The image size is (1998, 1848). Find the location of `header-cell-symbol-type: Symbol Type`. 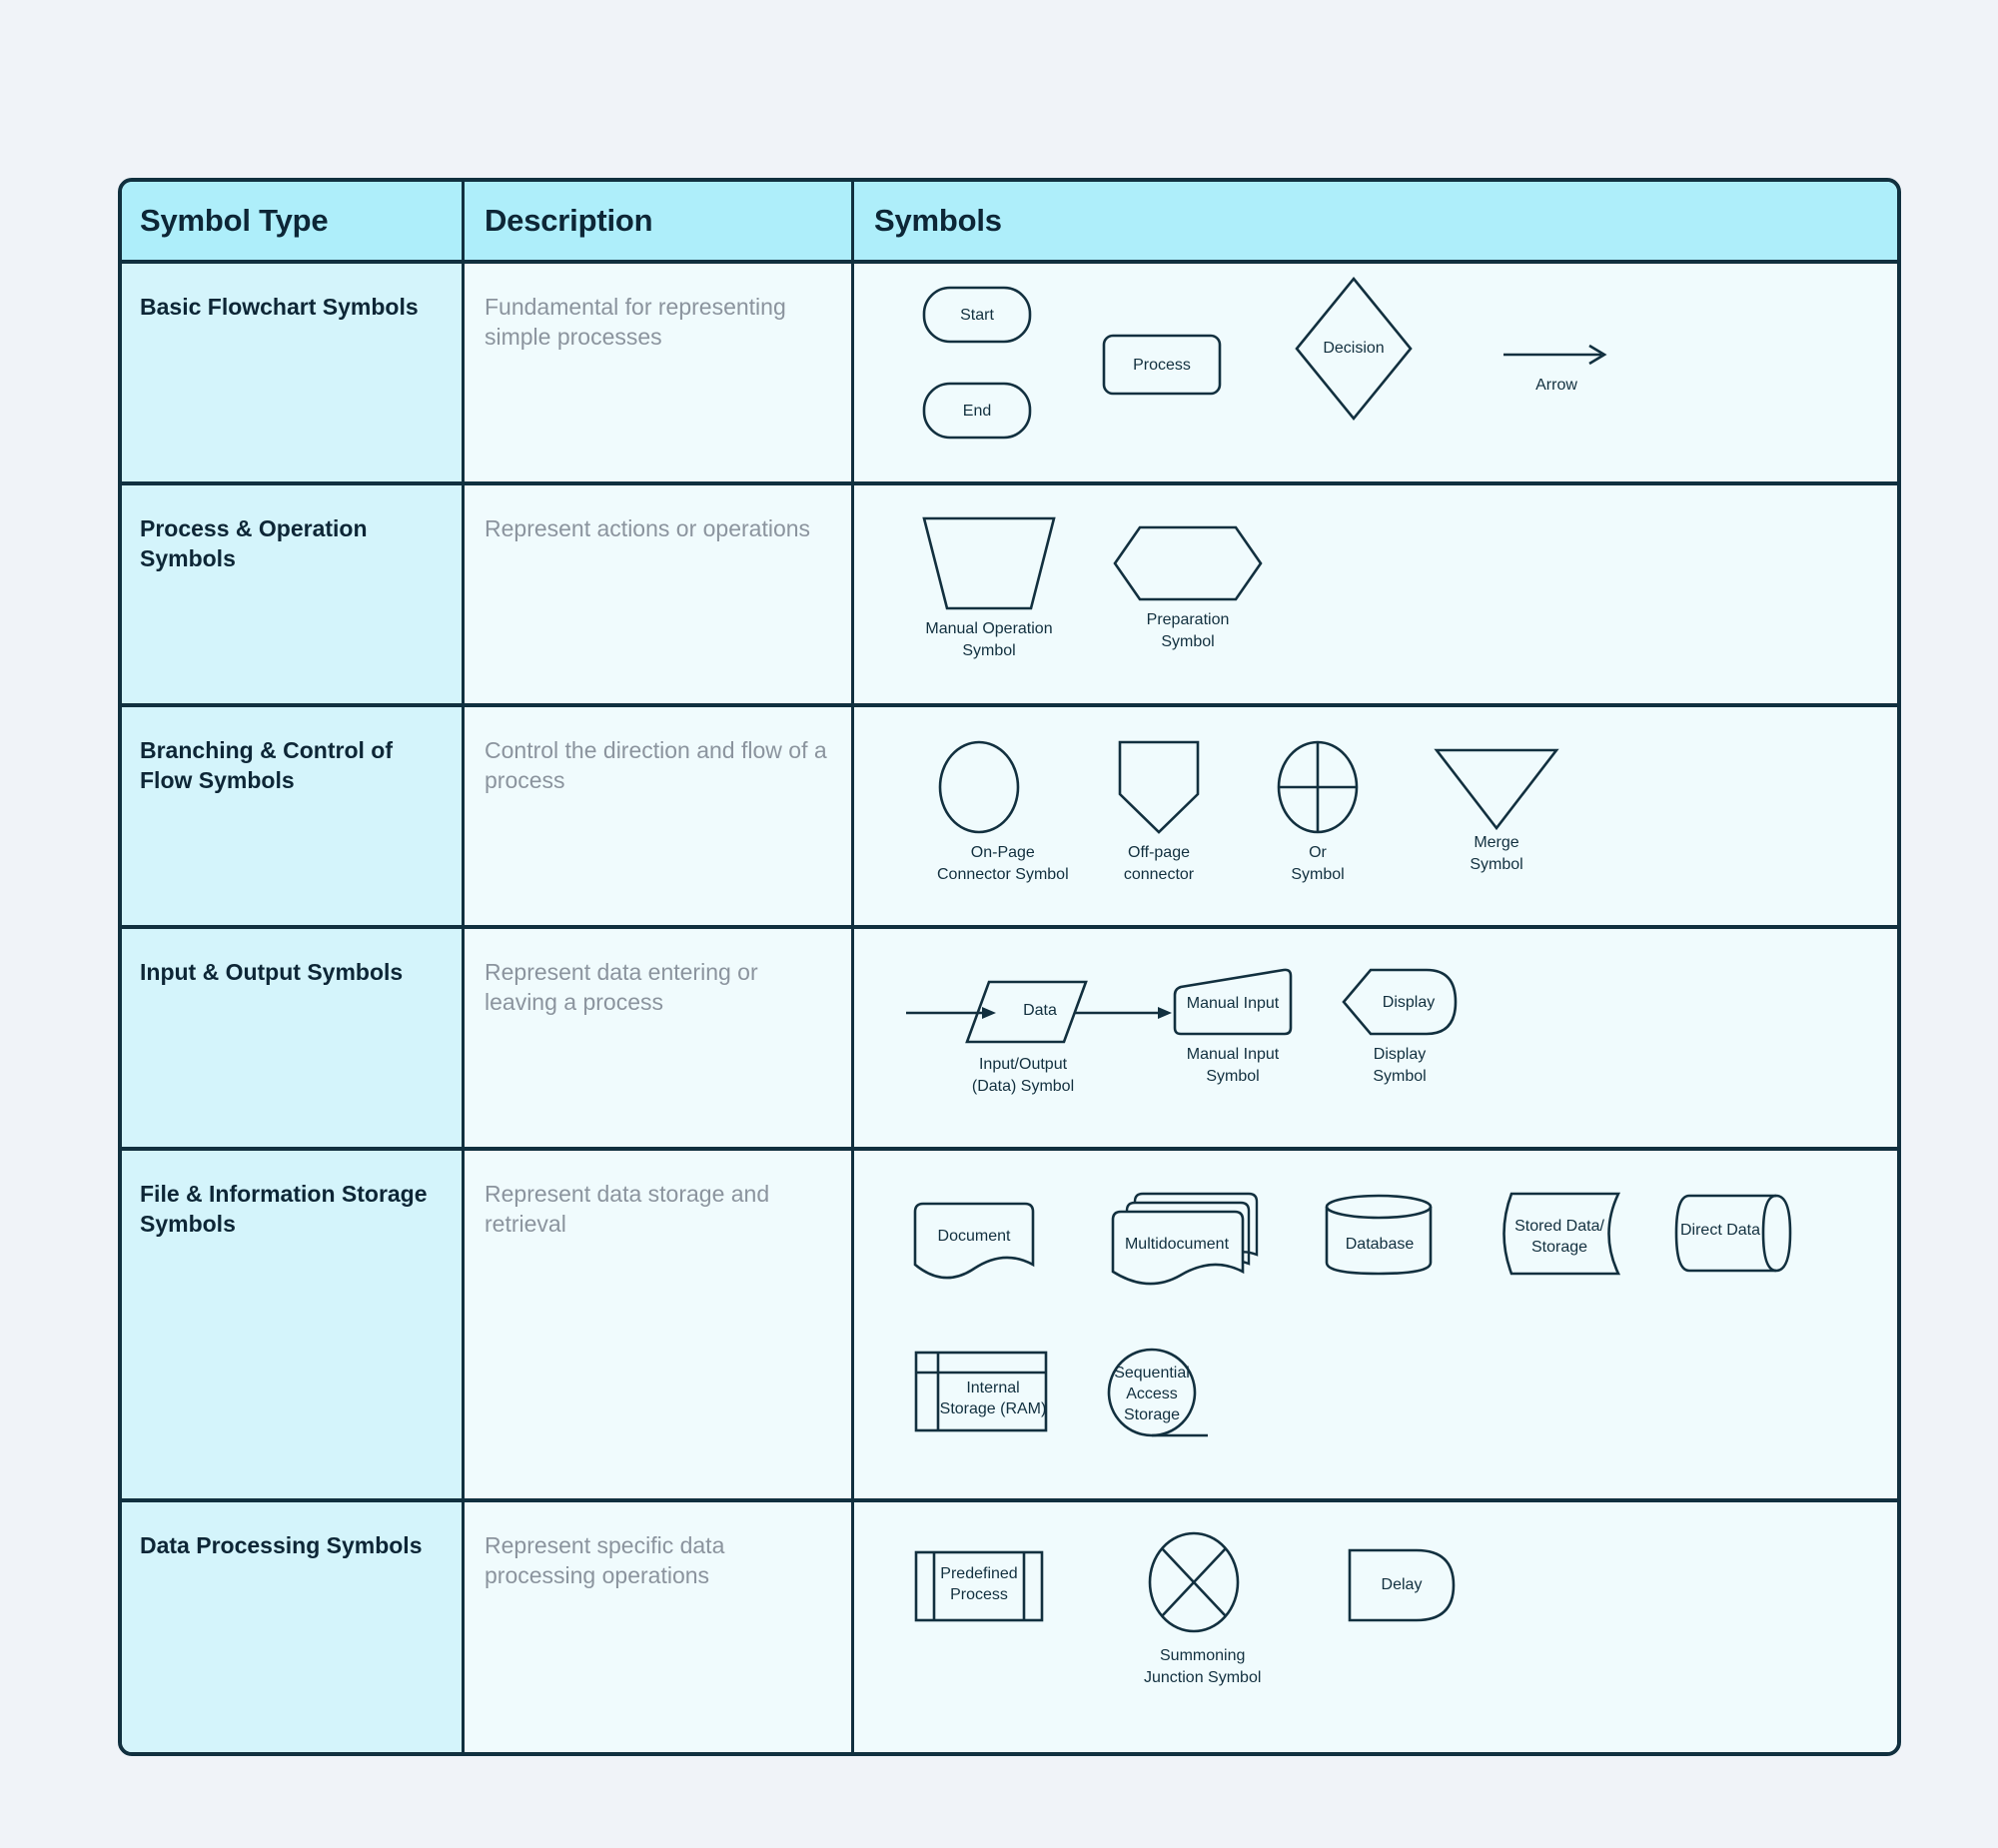

header-cell-symbol-type: Symbol Type is located at coordinates (294, 221).